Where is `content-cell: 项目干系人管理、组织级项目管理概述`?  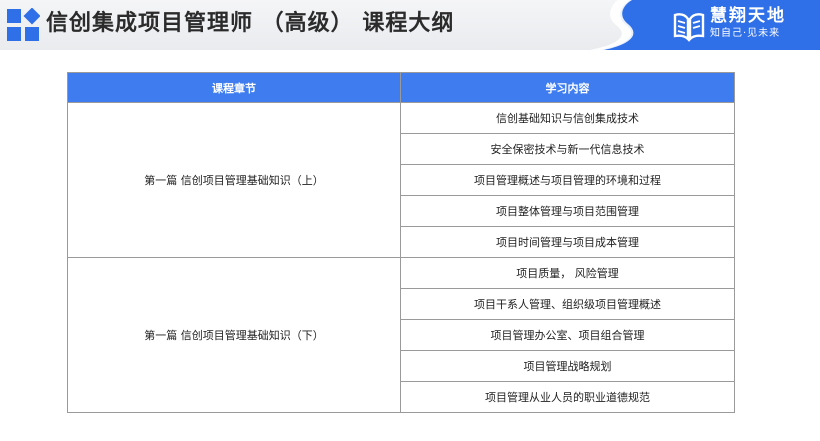 content-cell: 项目干系人管理、组织级项目管理概述 is located at coordinates (567, 304).